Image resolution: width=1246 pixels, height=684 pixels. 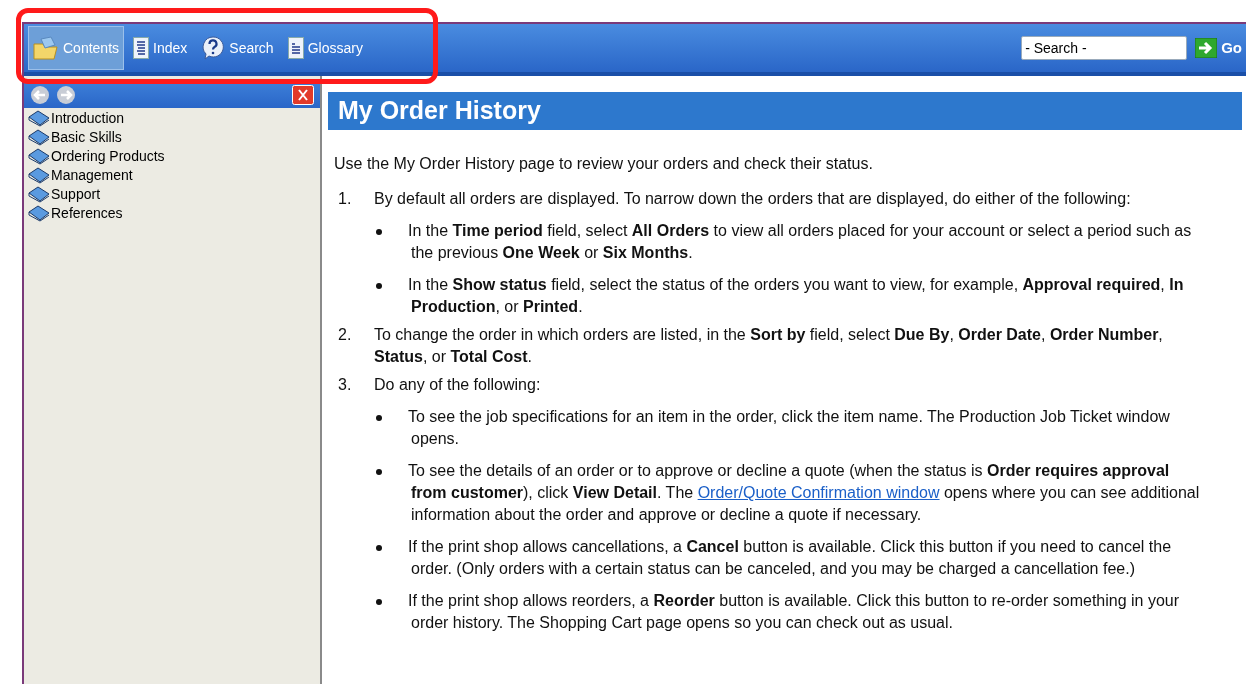 I want to click on page-title: My Order History, so click(x=785, y=111).